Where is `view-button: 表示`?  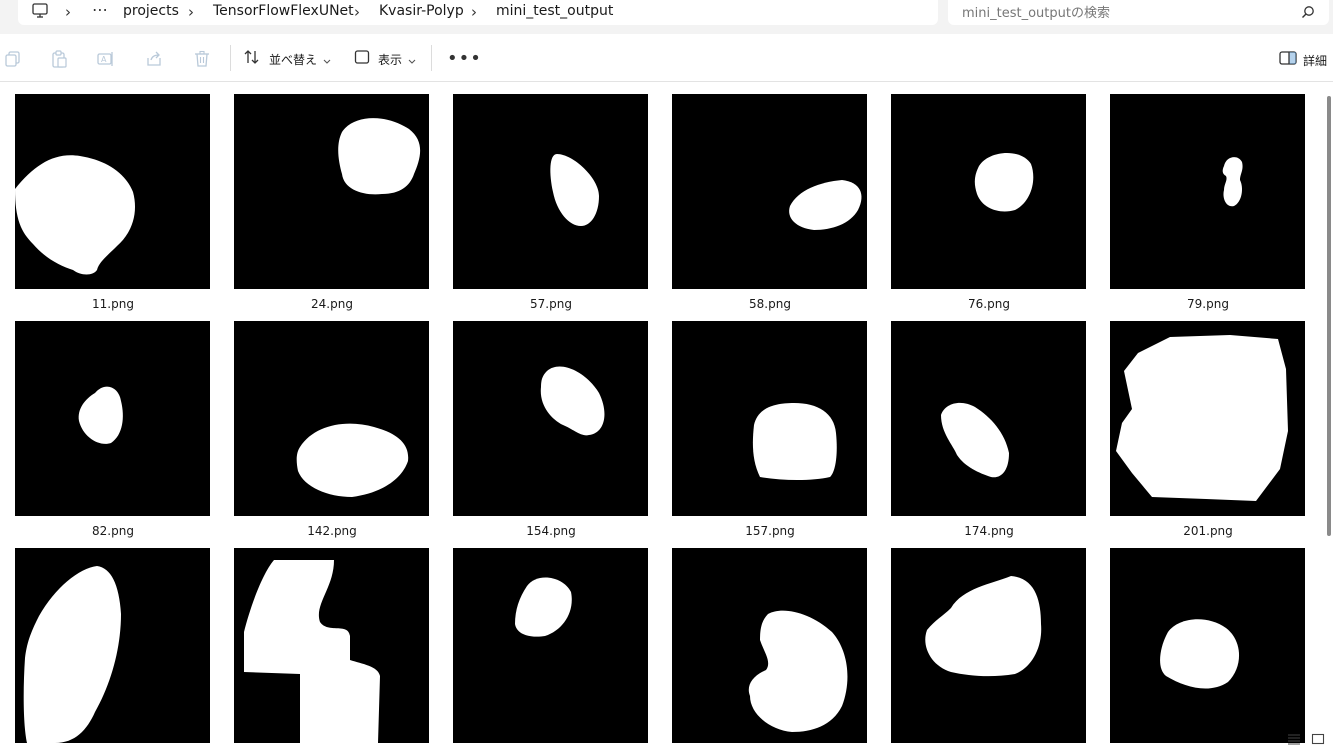 view-button: 表示 is located at coordinates (385, 59).